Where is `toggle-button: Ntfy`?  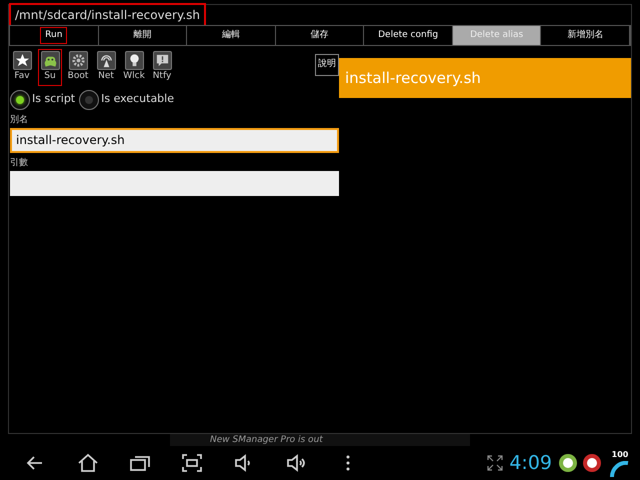
toggle-button: Ntfy is located at coordinates (162, 67).